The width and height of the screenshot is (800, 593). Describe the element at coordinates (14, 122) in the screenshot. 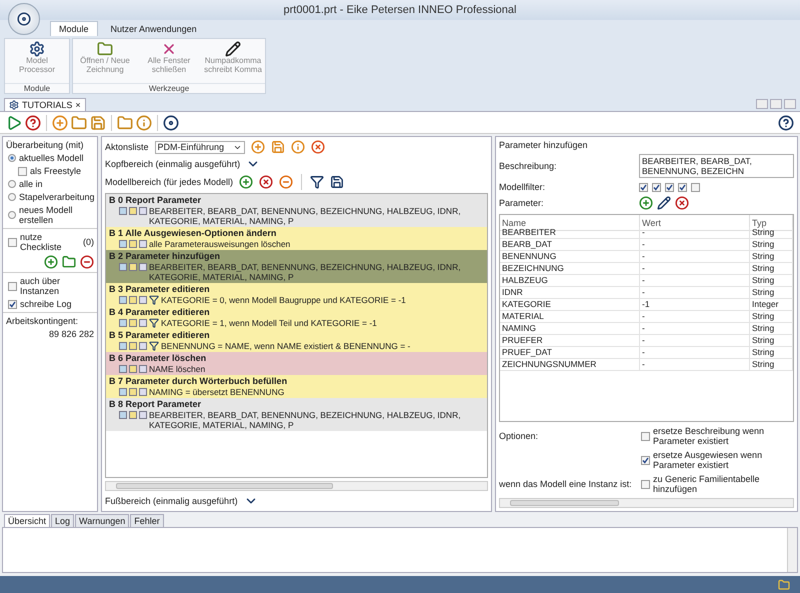

I see `play-icon` at that location.